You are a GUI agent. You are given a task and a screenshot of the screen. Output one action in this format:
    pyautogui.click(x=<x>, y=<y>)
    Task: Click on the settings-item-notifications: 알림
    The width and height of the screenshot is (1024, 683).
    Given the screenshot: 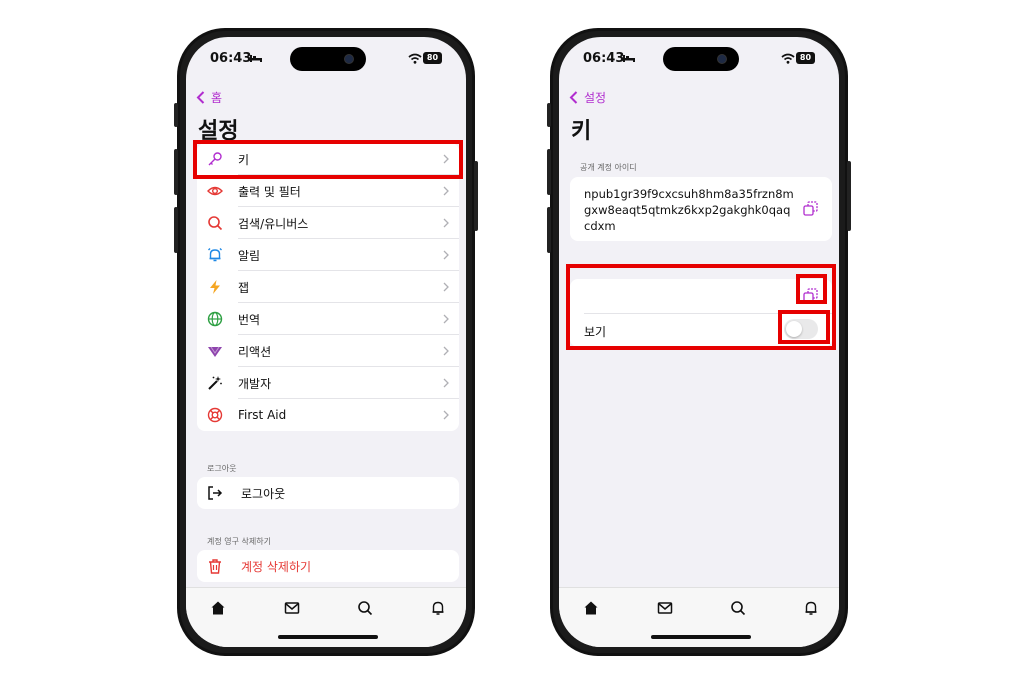 What is the action you would take?
    pyautogui.click(x=328, y=255)
    